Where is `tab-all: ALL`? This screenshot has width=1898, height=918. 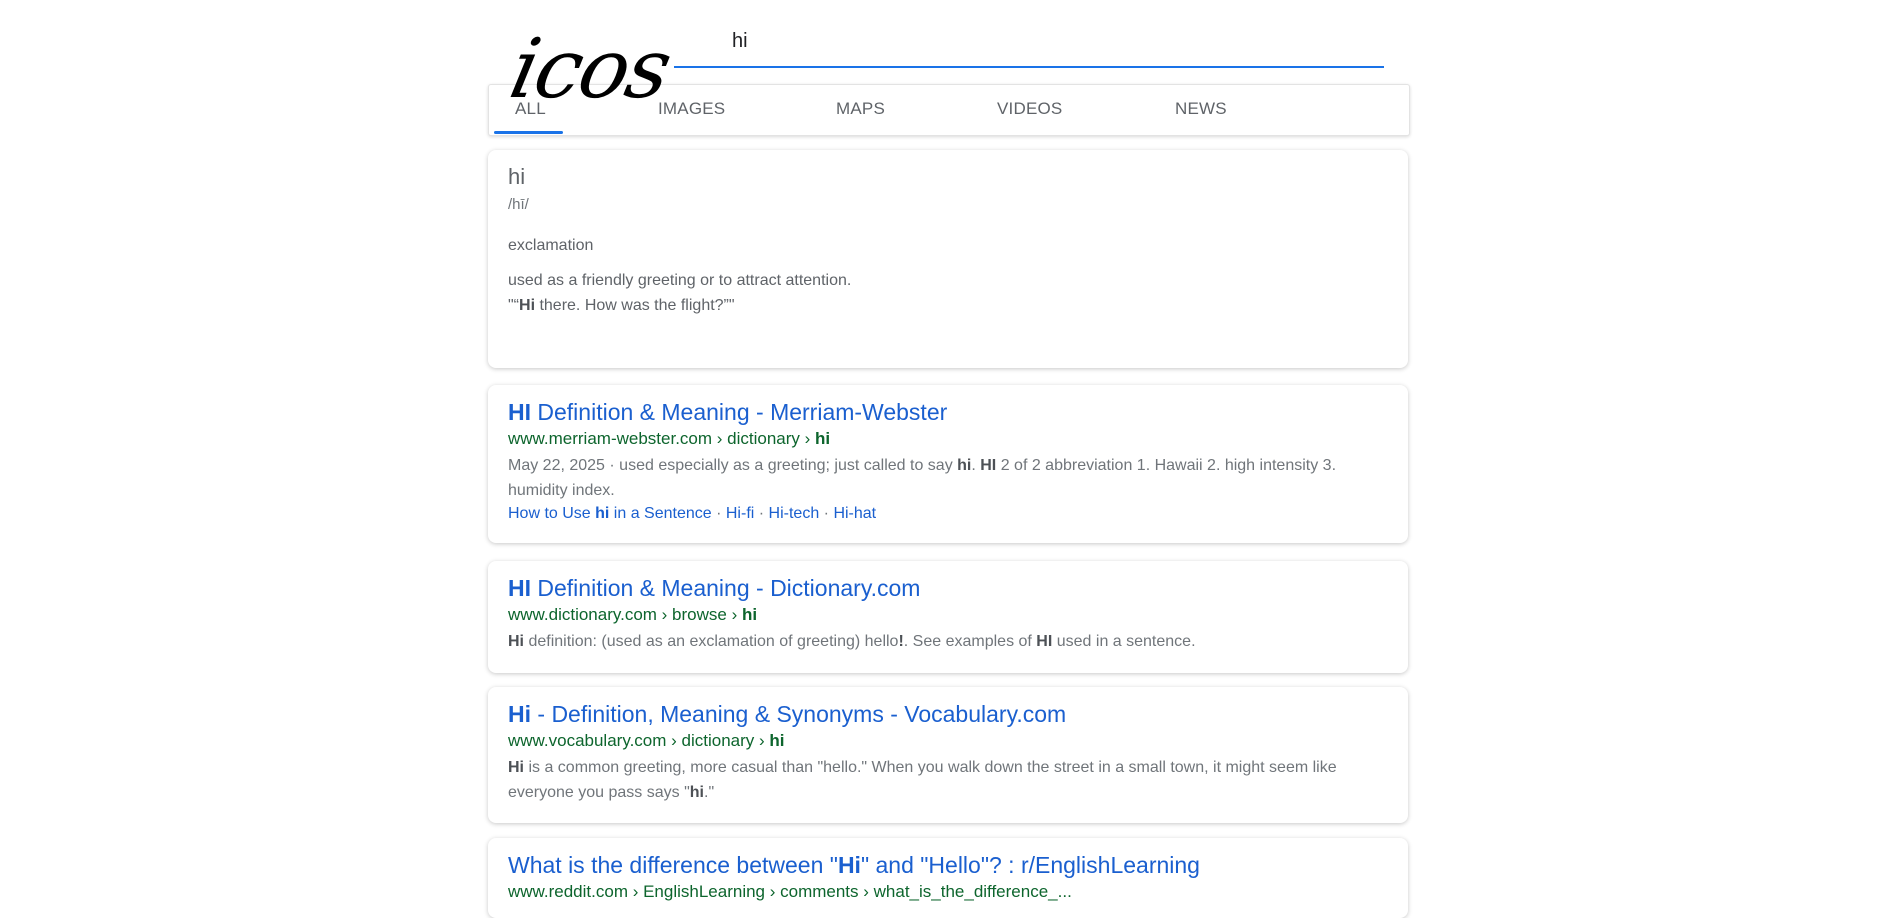
tab-all: ALL is located at coordinates (530, 109).